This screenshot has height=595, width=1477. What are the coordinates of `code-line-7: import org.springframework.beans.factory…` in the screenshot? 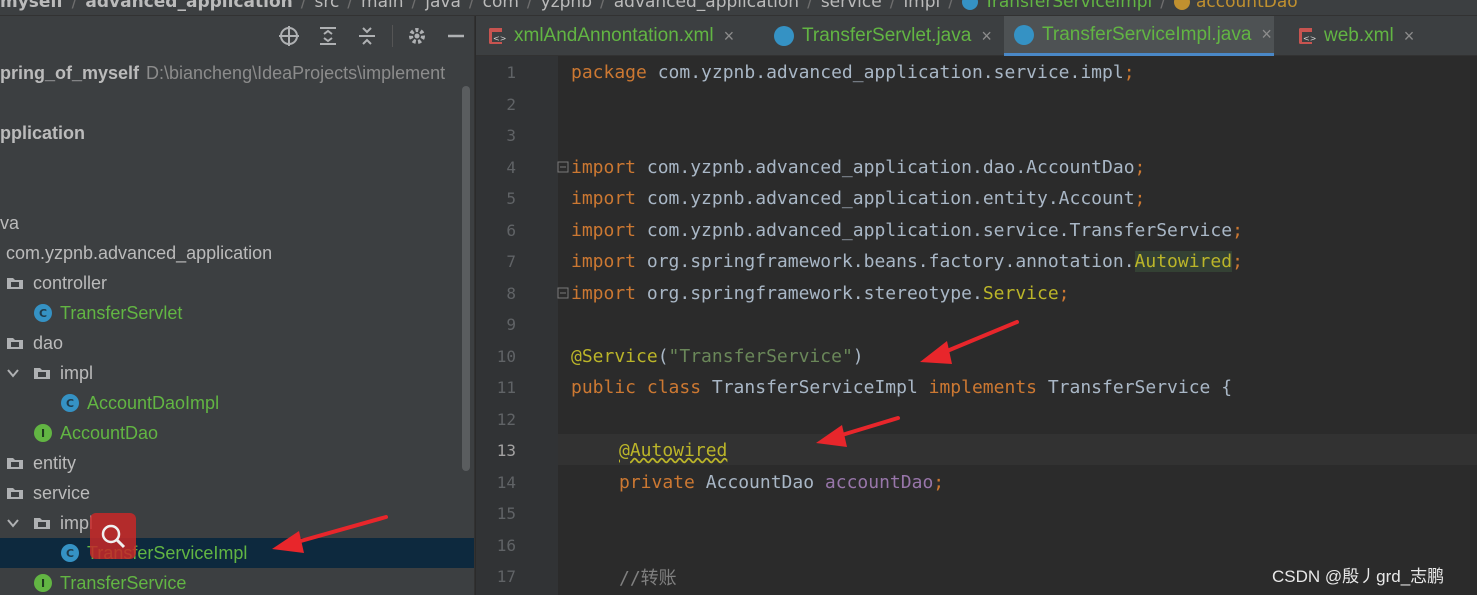 It's located at (907, 261).